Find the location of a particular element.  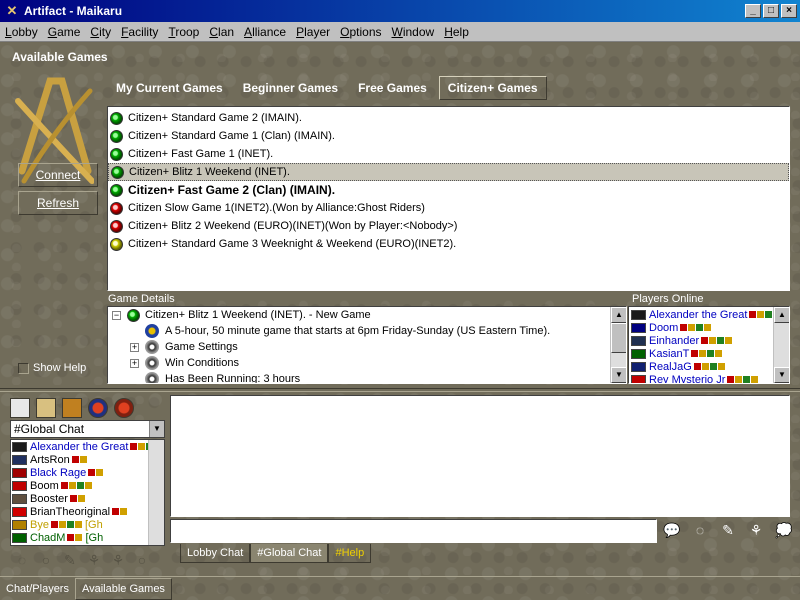

player-flag-icon is located at coordinates (638, 314).